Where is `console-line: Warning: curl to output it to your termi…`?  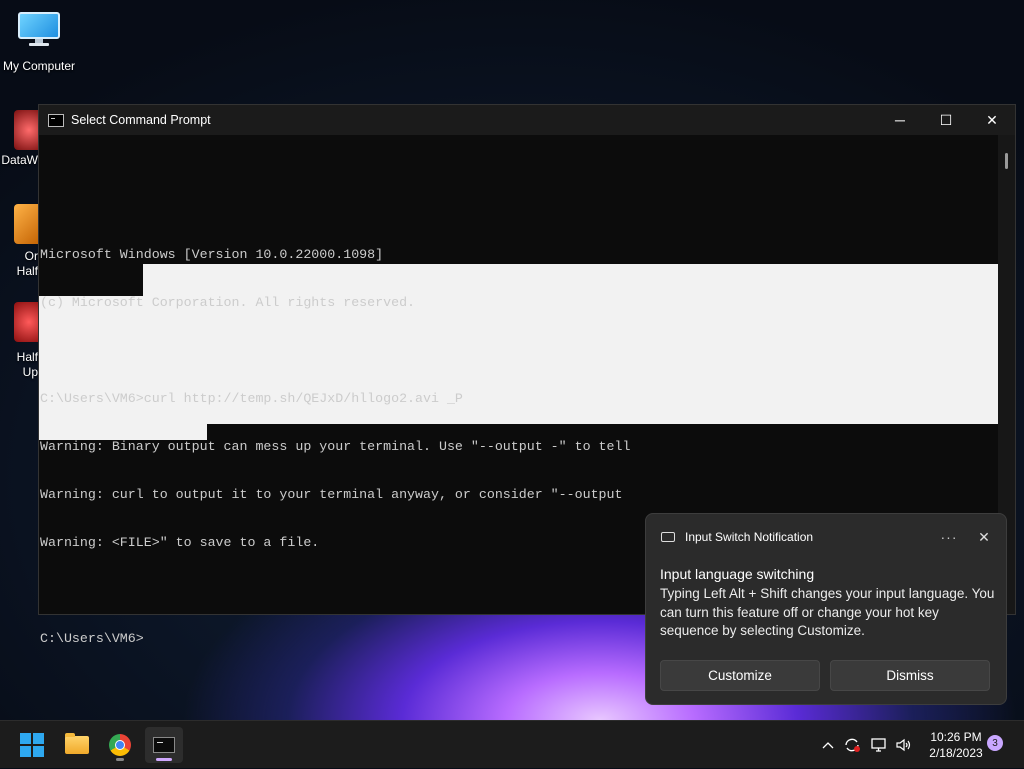
console-line: Warning: curl to output it to your termi… is located at coordinates (331, 494).